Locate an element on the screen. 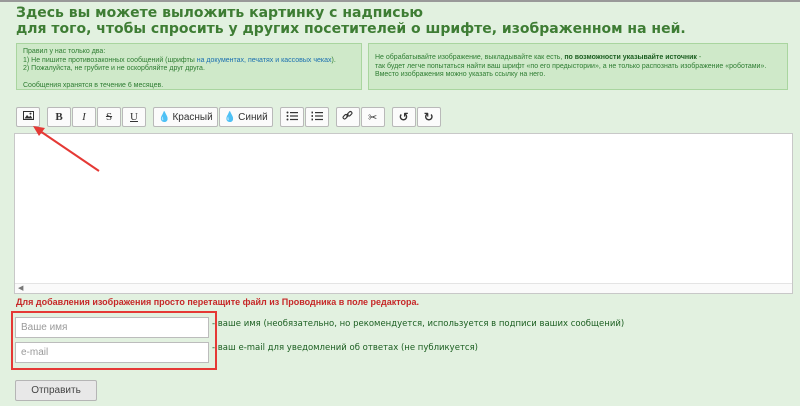 This screenshot has height=406, width=800. bullet-list-button is located at coordinates (291, 117).